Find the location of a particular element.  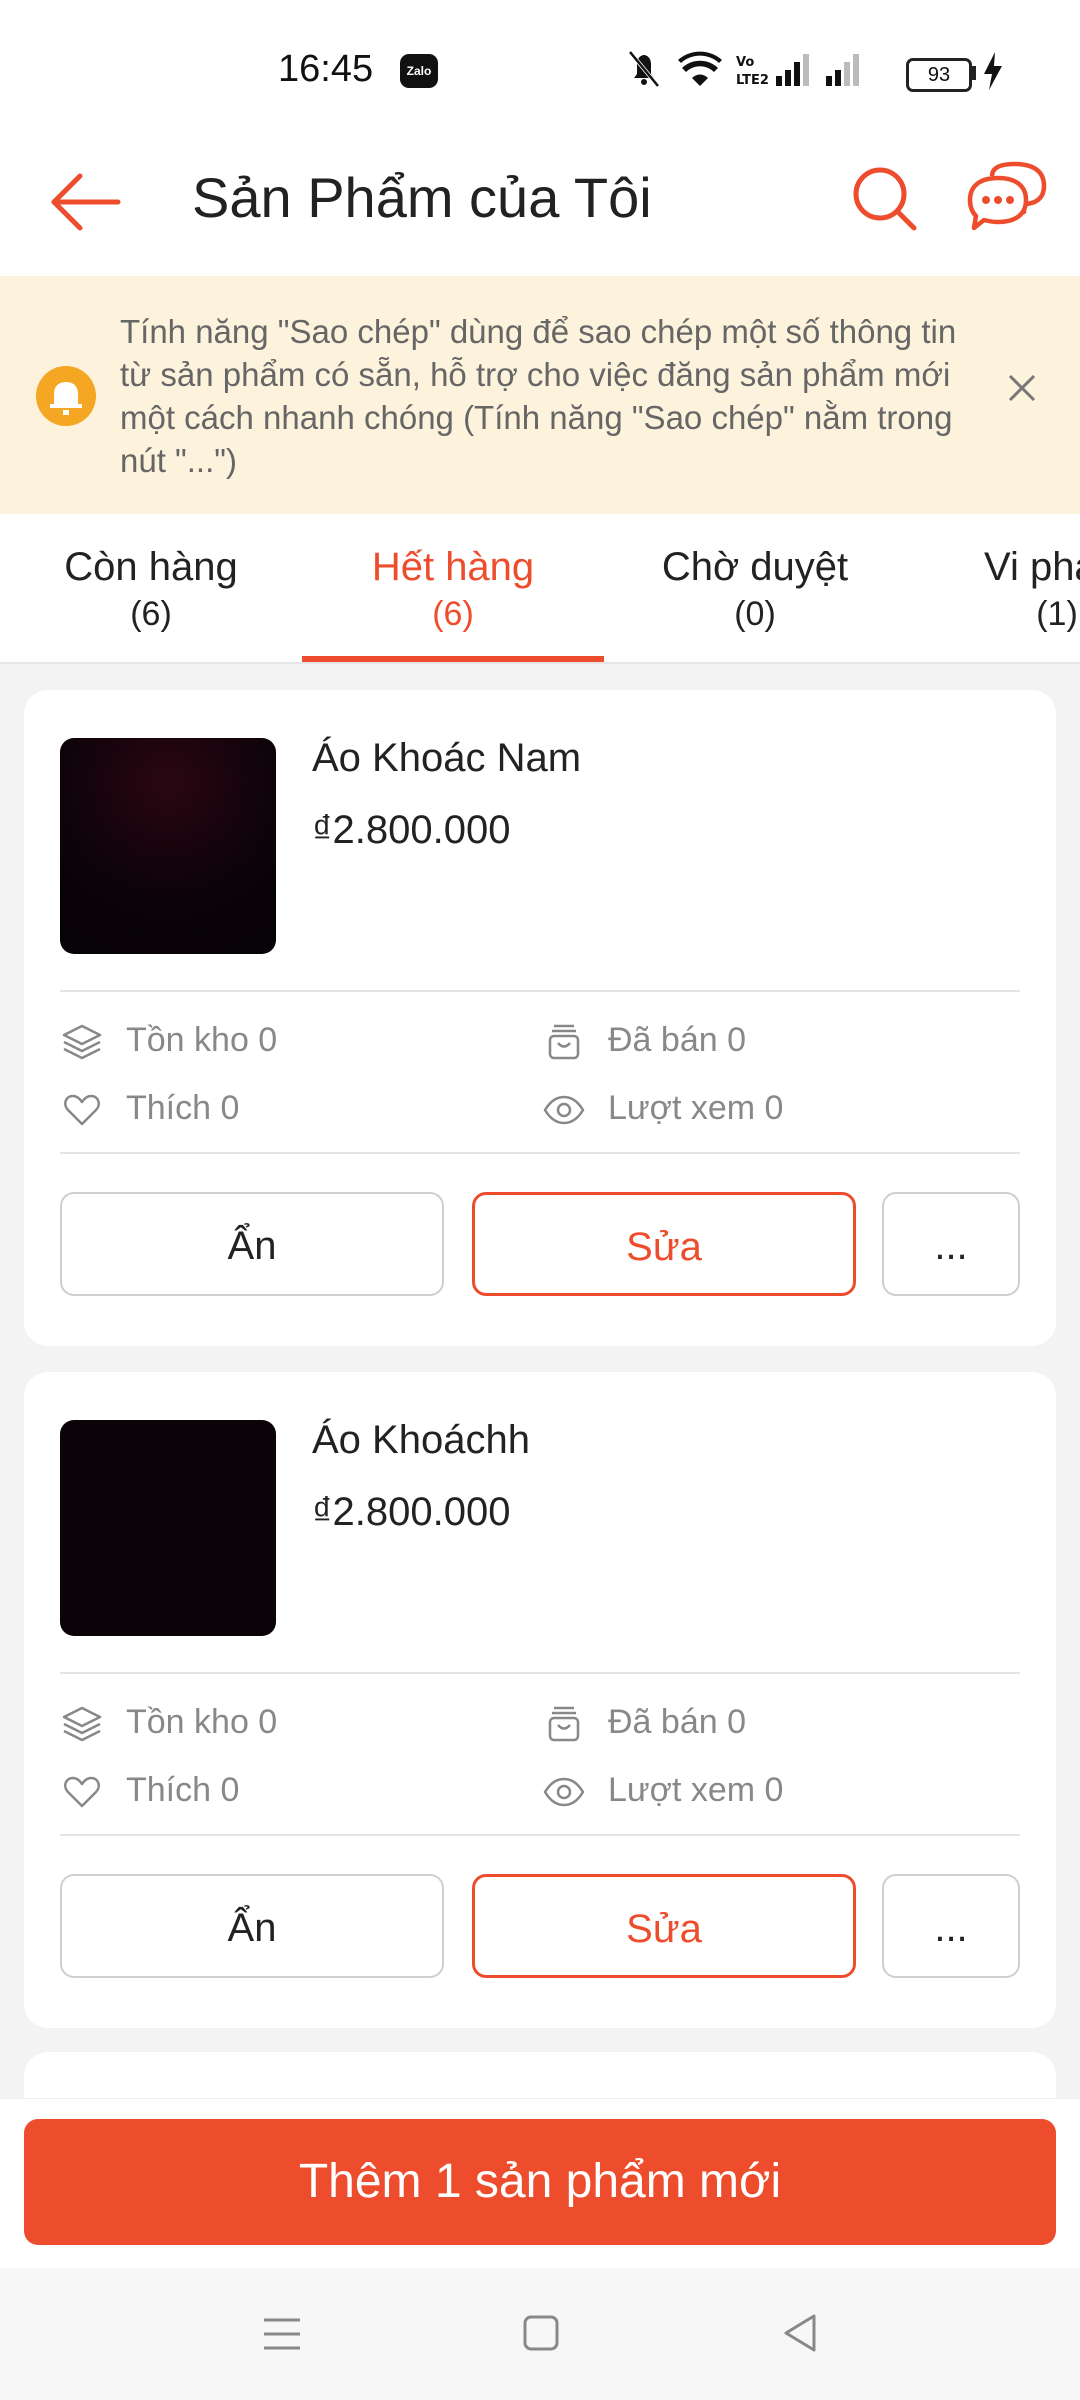

add-product-button: Thêm 1 sản phẩm mới is located at coordinates (540, 2182).